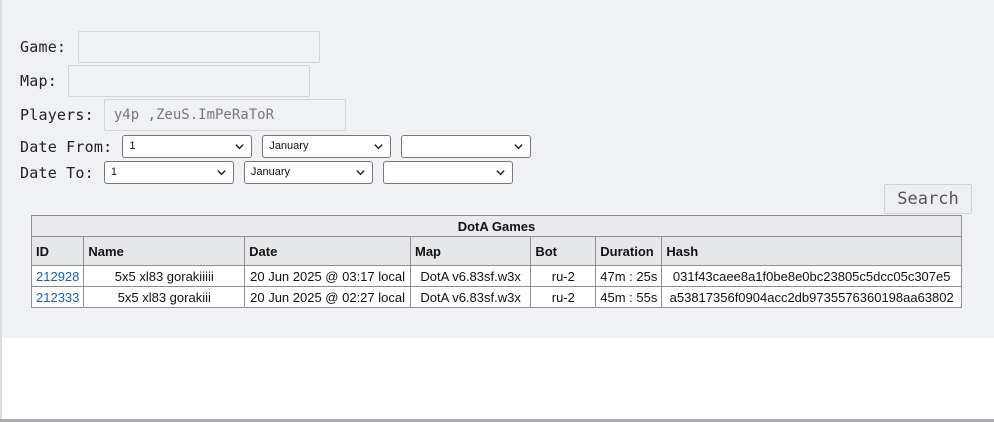 This screenshot has width=994, height=422. What do you see at coordinates (327, 276) in the screenshot?
I see `cell-date: 20 Jun 2025 @ 03:17 local` at bounding box center [327, 276].